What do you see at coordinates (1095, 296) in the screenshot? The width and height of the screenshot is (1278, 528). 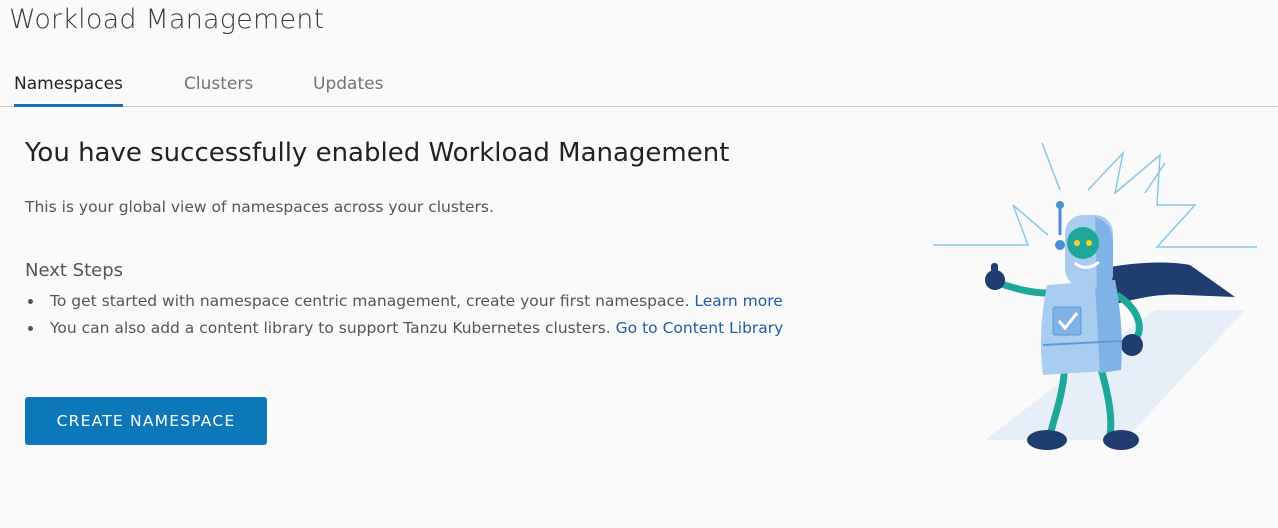 I see `robot-thumbs-up-illustration` at bounding box center [1095, 296].